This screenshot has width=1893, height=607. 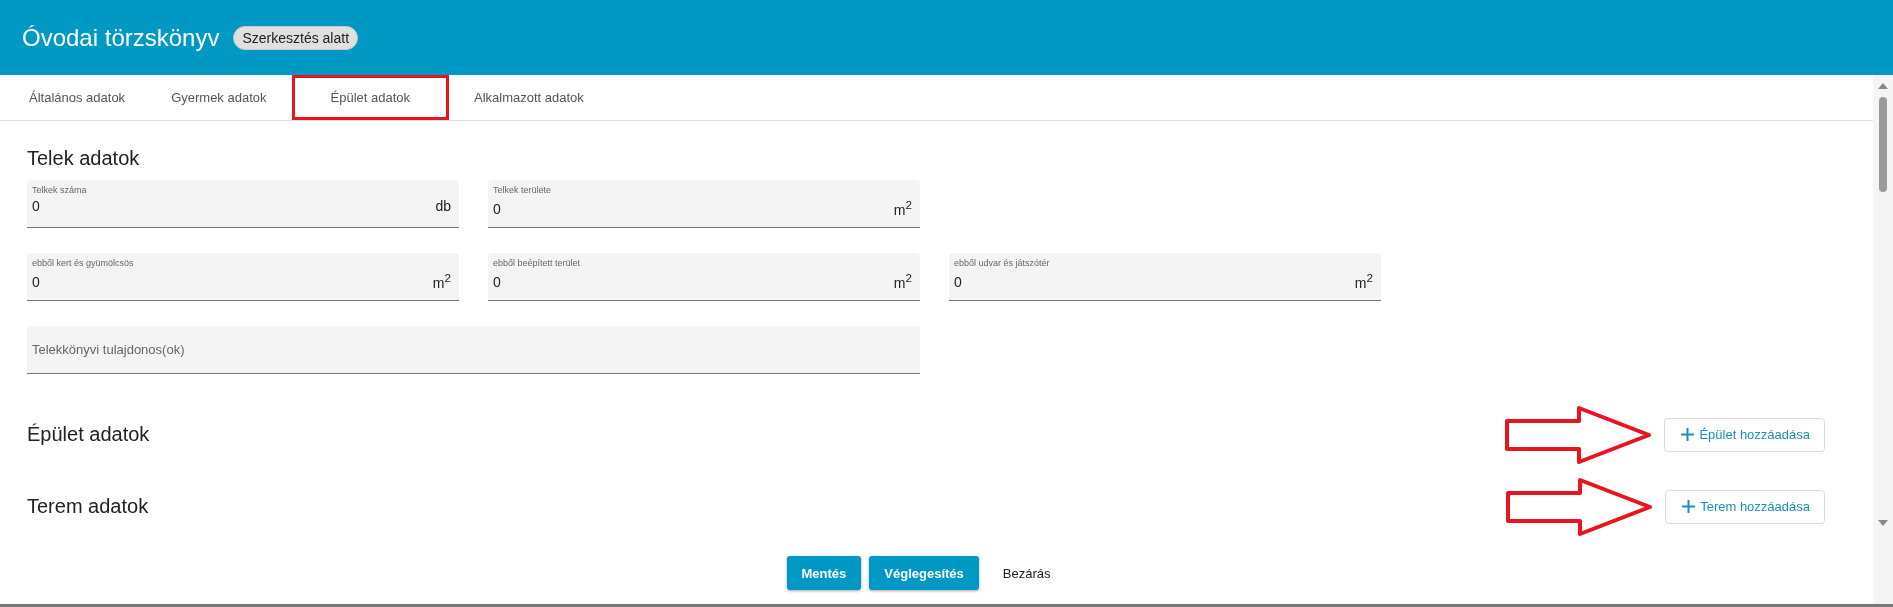 I want to click on tab: Épület adatok, so click(x=370, y=97).